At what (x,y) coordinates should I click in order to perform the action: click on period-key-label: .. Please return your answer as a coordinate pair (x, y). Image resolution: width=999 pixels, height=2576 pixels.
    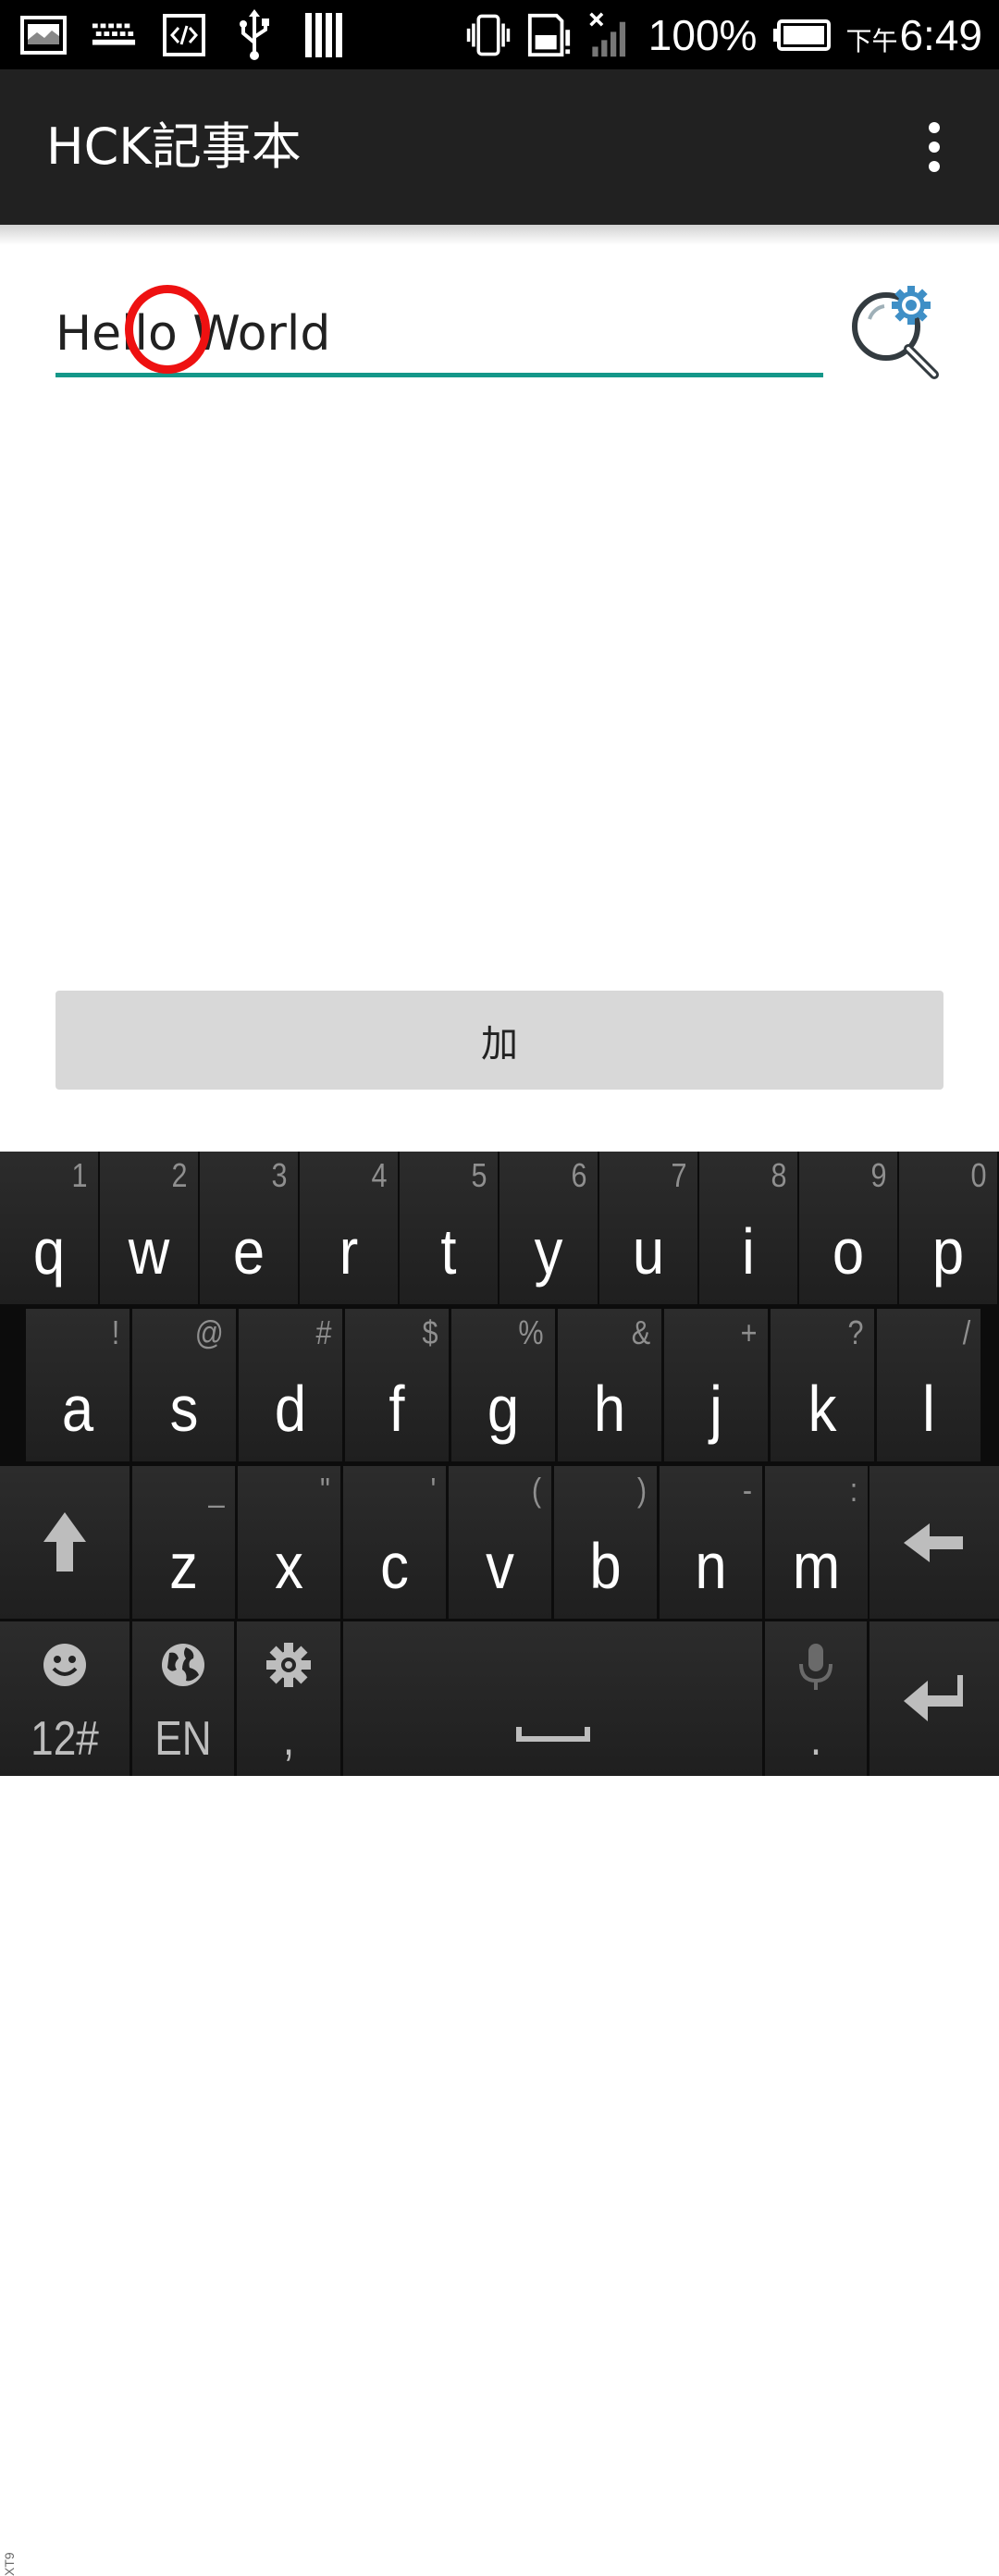
    Looking at the image, I should click on (816, 1739).